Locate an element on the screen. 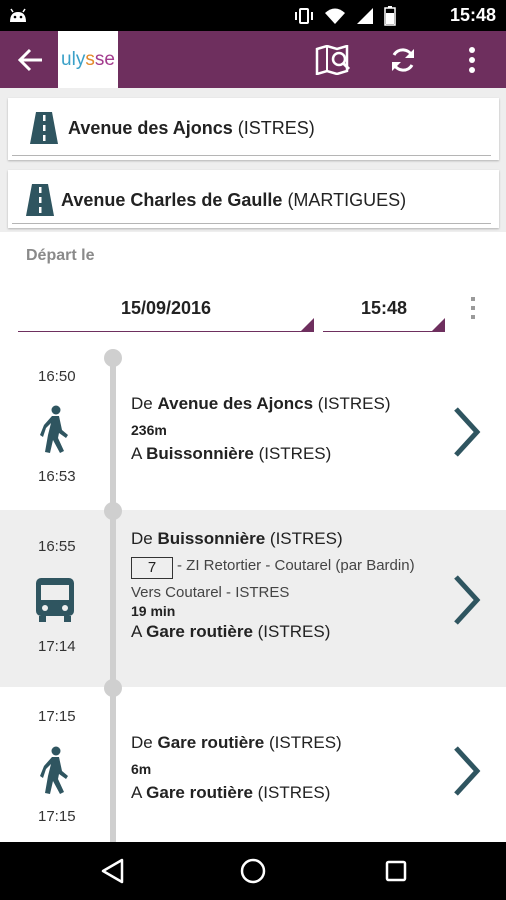  to-name: Buissonnière is located at coordinates (200, 453).